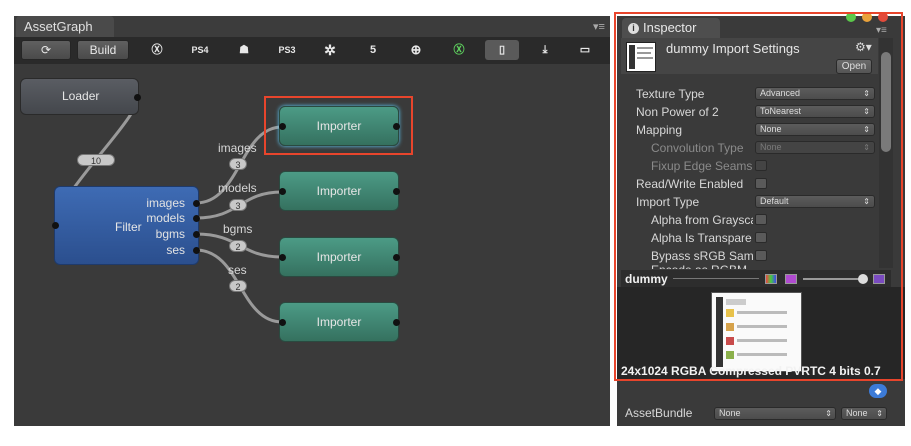 Image resolution: width=911 pixels, height=446 pixels. What do you see at coordinates (237, 188) in the screenshot?
I see `connection-label-models: models` at bounding box center [237, 188].